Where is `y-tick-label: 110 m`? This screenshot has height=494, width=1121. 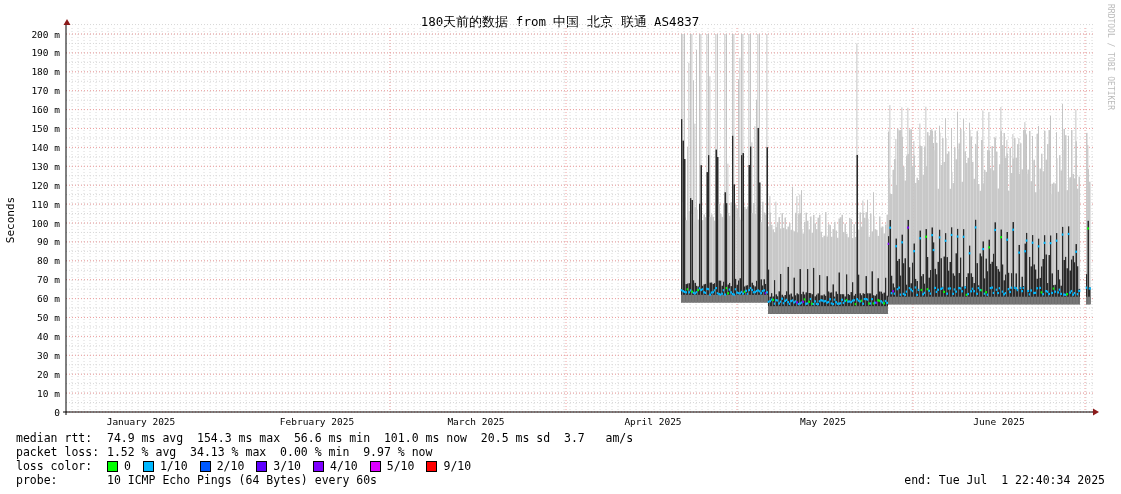 y-tick-label: 110 m is located at coordinates (45, 204).